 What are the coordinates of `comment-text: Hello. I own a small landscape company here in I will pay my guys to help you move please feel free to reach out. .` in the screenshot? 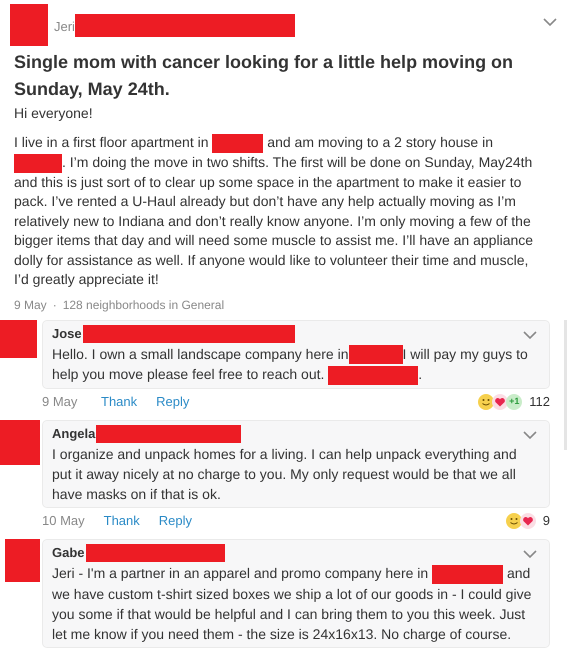 It's located at (295, 365).